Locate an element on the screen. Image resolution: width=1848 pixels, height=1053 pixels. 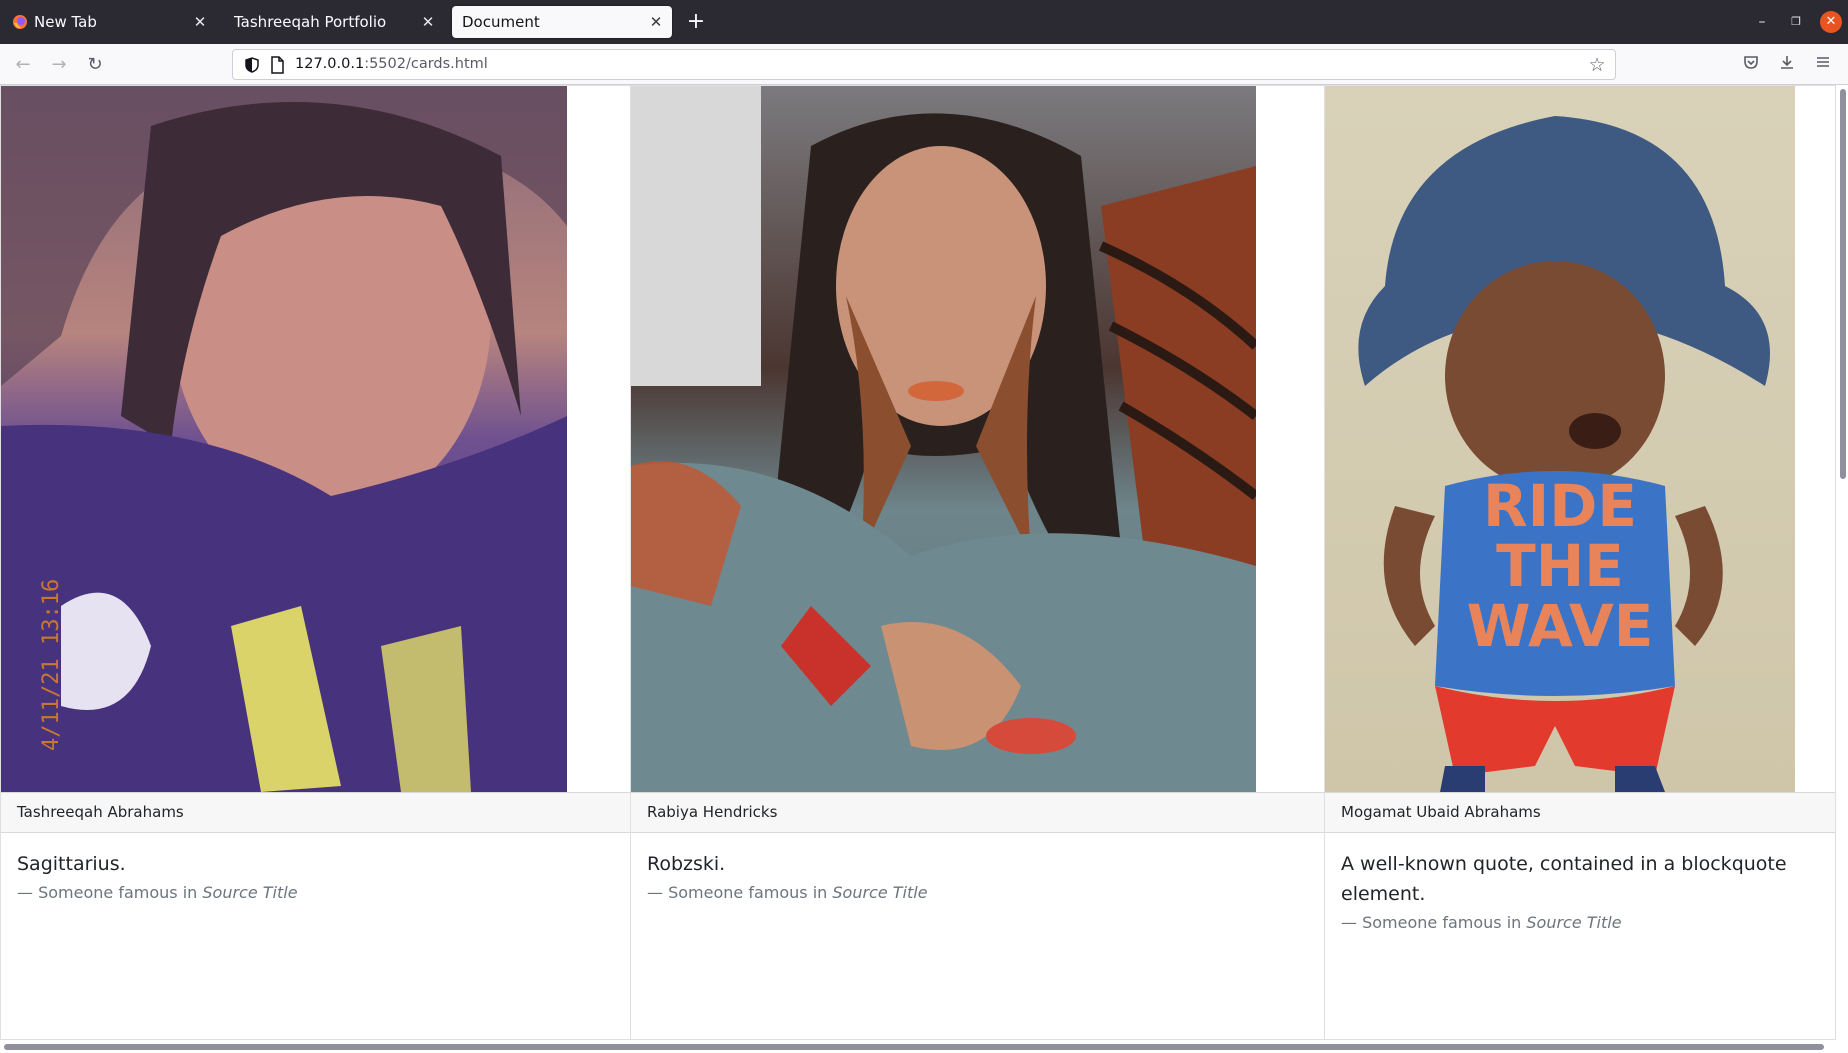
hamburger-menu-icon is located at coordinates (1823, 65).